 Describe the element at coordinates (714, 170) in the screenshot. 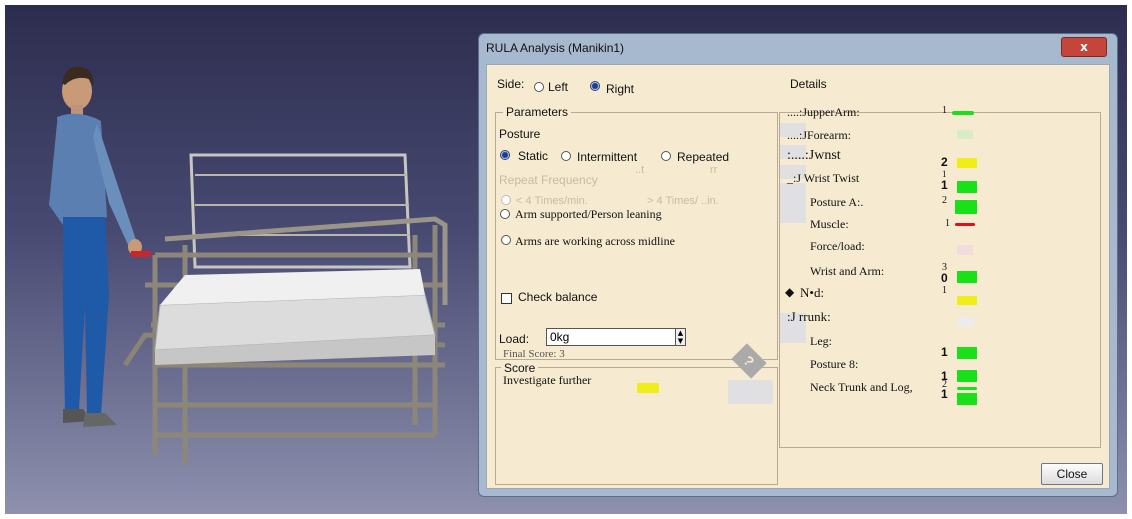

I see `ghost-text-rr: rr` at that location.